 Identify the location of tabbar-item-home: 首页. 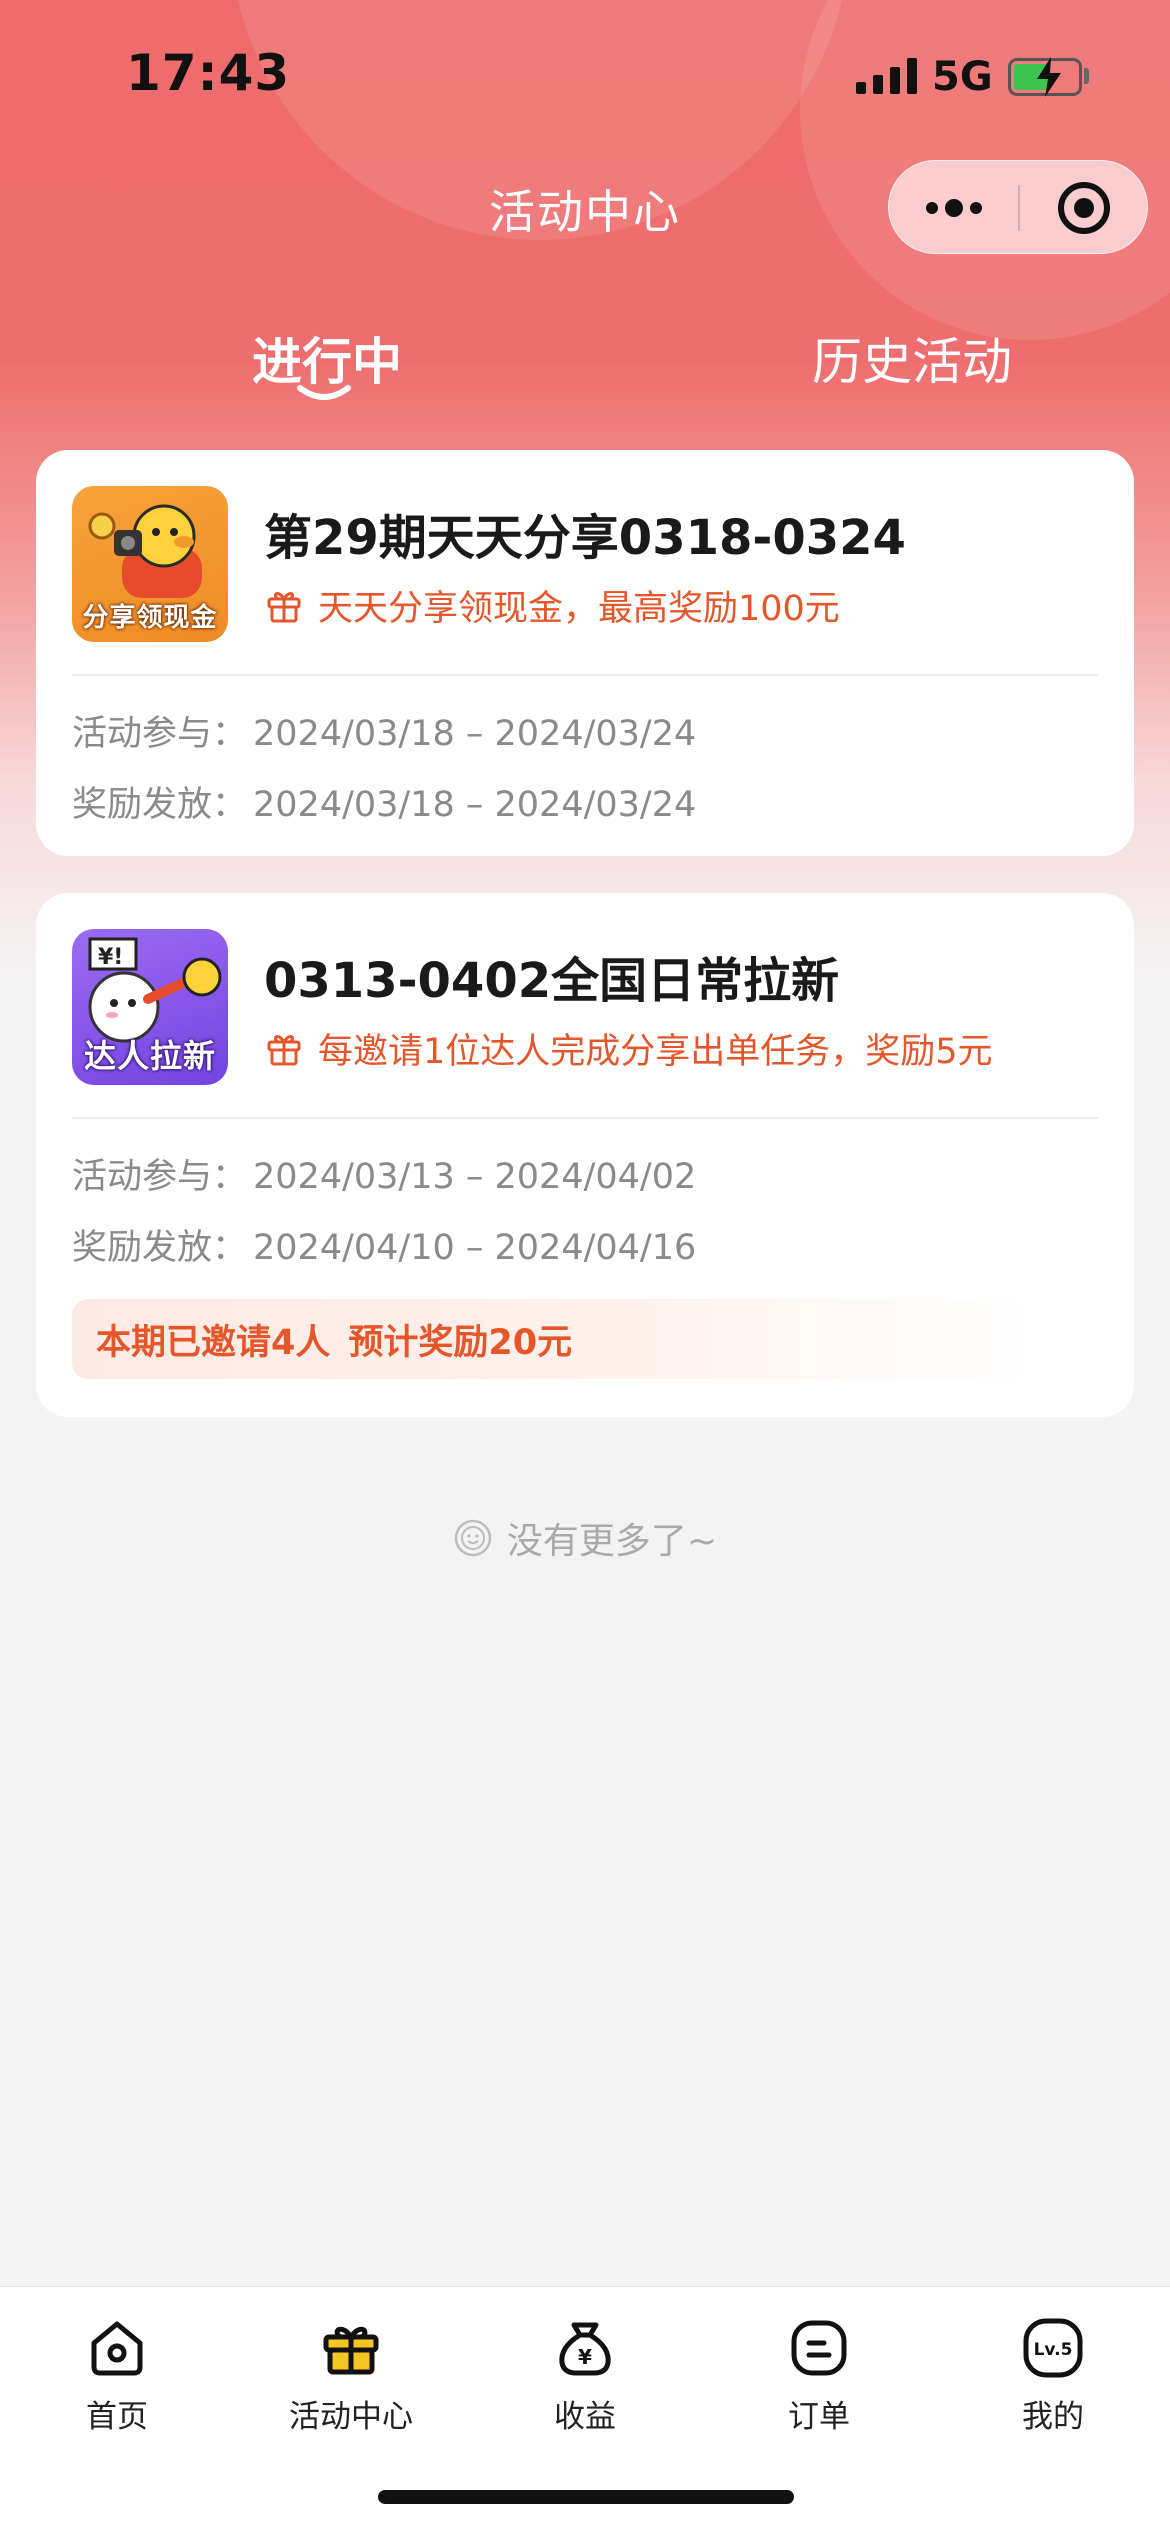
(117, 2374).